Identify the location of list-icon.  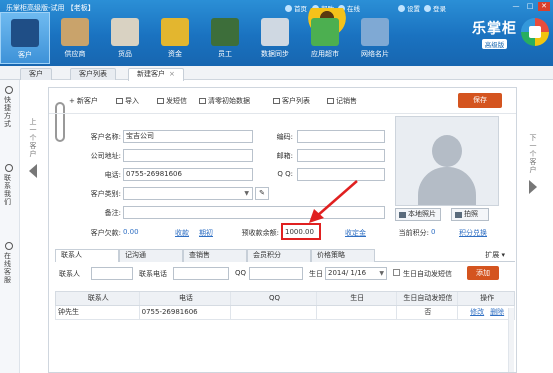
(276, 101).